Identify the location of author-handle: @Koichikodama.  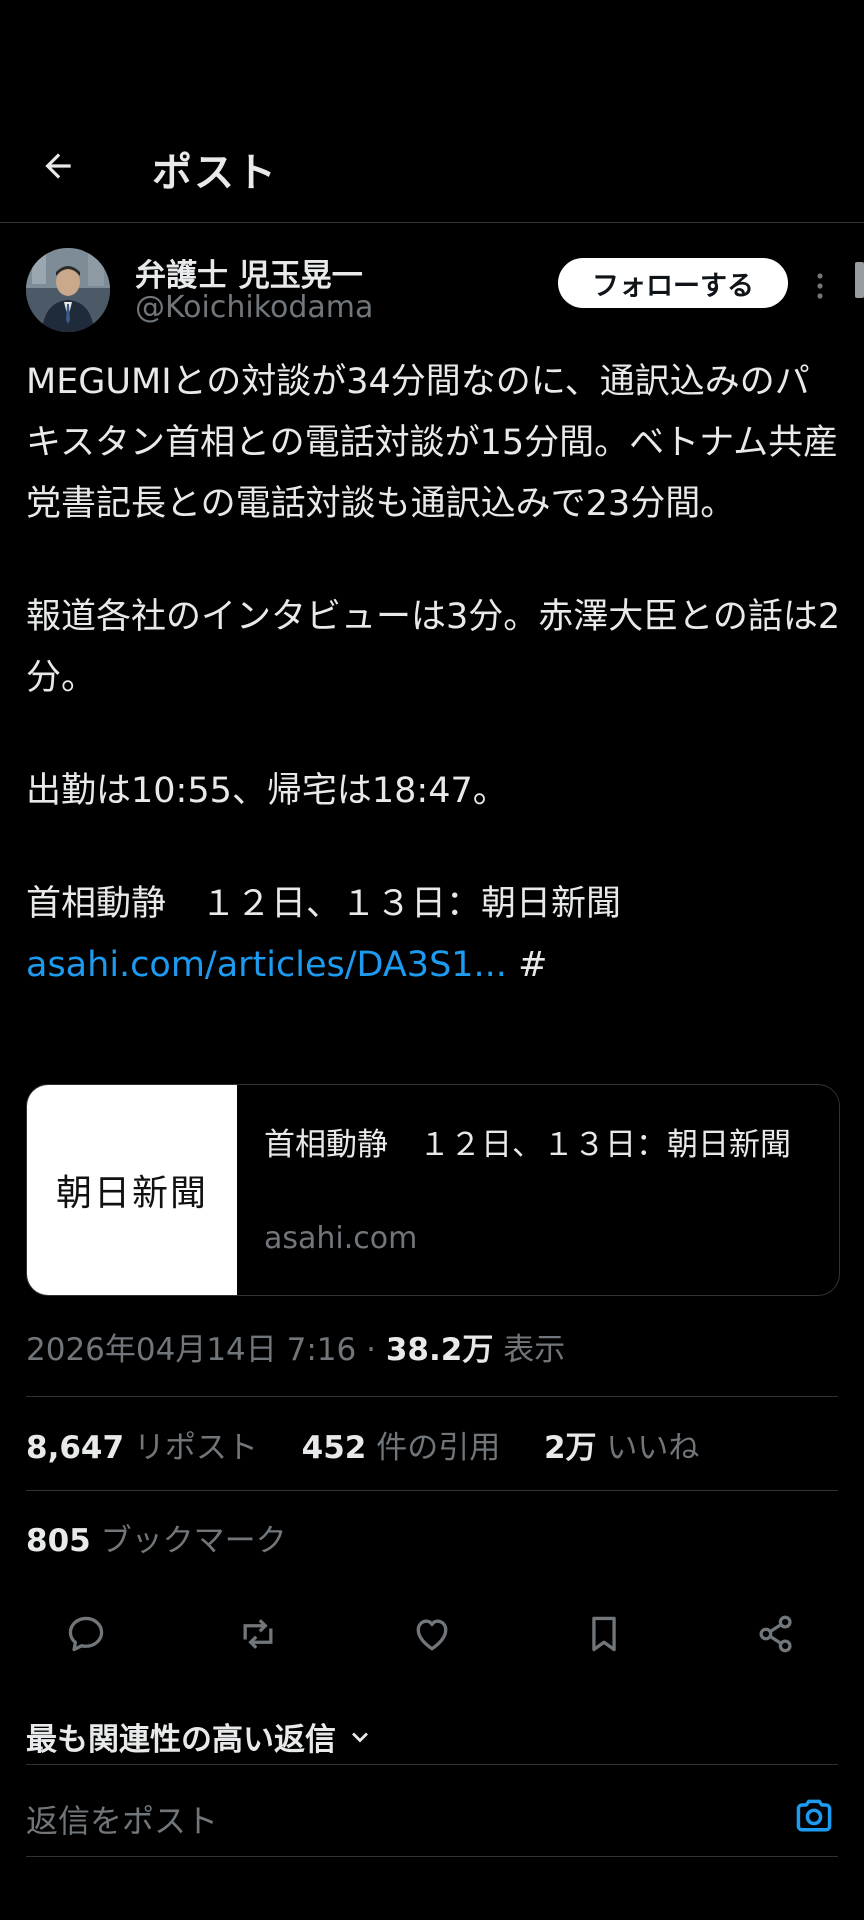
(254, 307).